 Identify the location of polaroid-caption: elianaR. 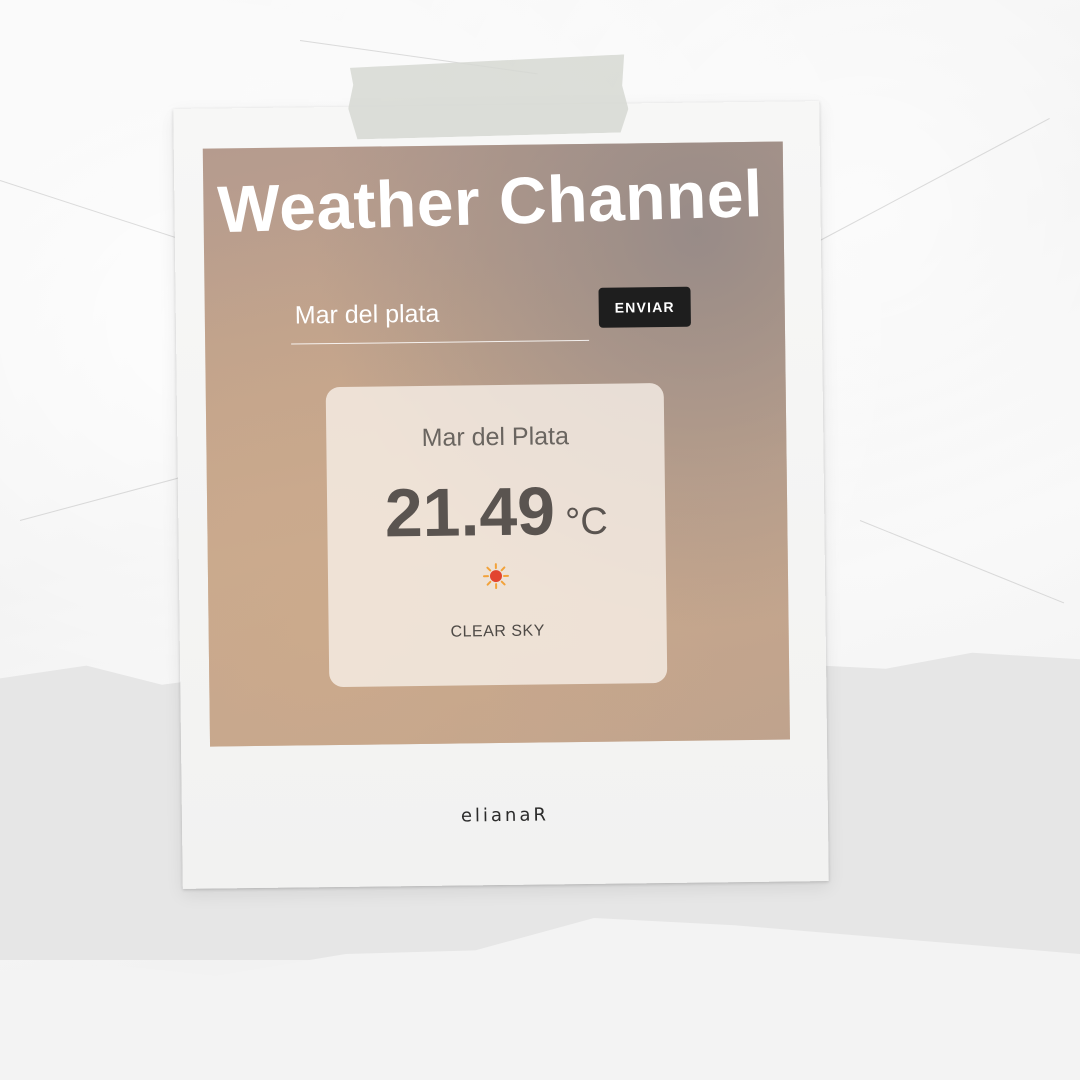
(505, 815).